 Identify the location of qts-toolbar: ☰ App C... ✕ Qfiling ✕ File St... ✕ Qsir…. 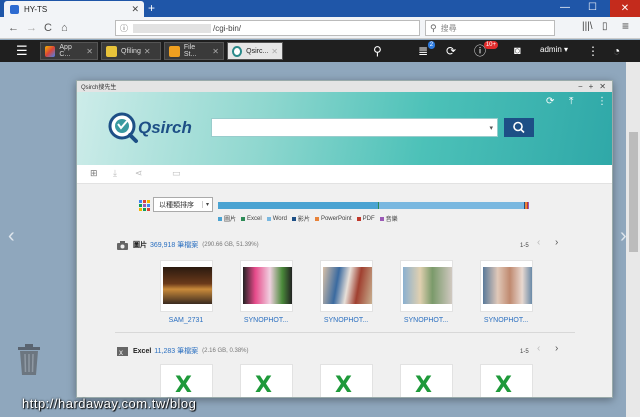
(320, 51).